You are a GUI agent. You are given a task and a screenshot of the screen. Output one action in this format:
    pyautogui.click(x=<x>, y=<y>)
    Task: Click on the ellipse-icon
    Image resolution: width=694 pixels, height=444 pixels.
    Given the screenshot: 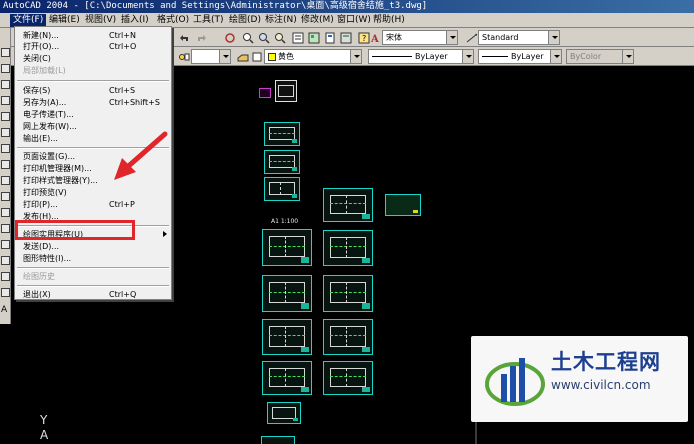 What is the action you would take?
    pyautogui.click(x=5, y=180)
    